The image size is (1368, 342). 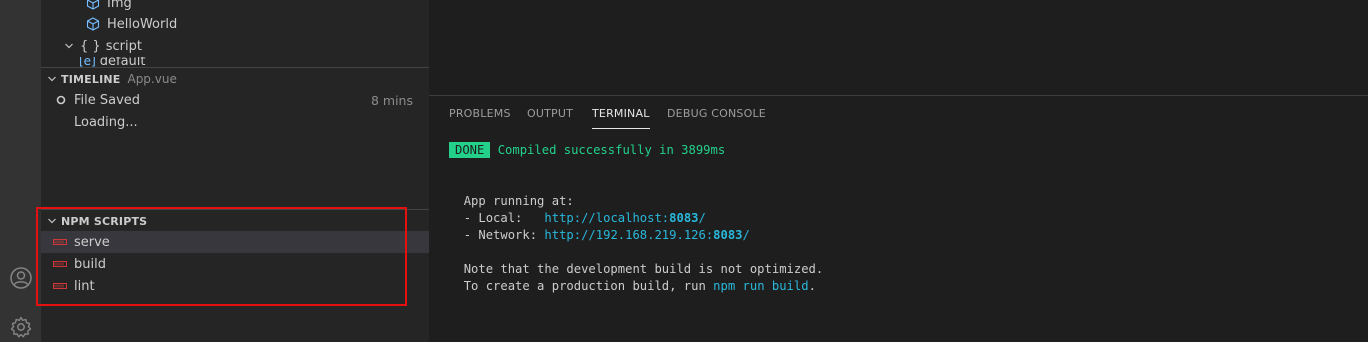 I want to click on timeline-file: App.vue, so click(x=152, y=79).